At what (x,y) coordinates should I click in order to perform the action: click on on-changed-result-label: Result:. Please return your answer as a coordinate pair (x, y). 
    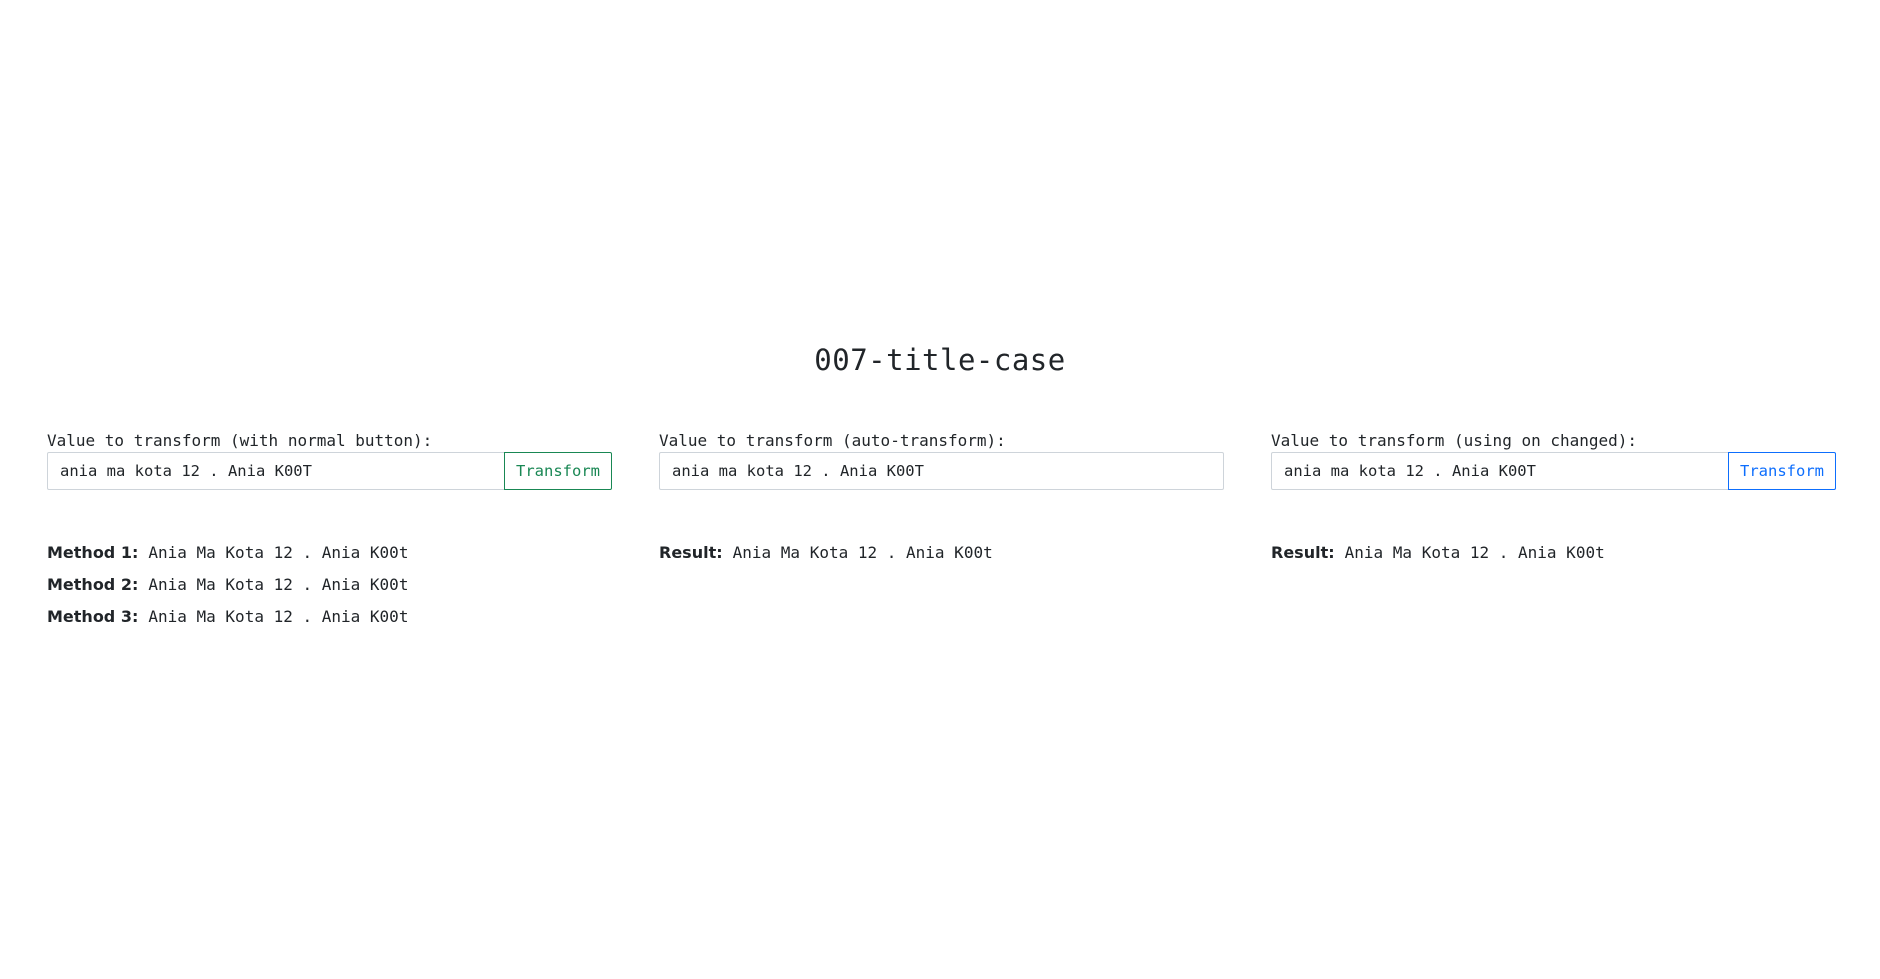
    Looking at the image, I should click on (1303, 552).